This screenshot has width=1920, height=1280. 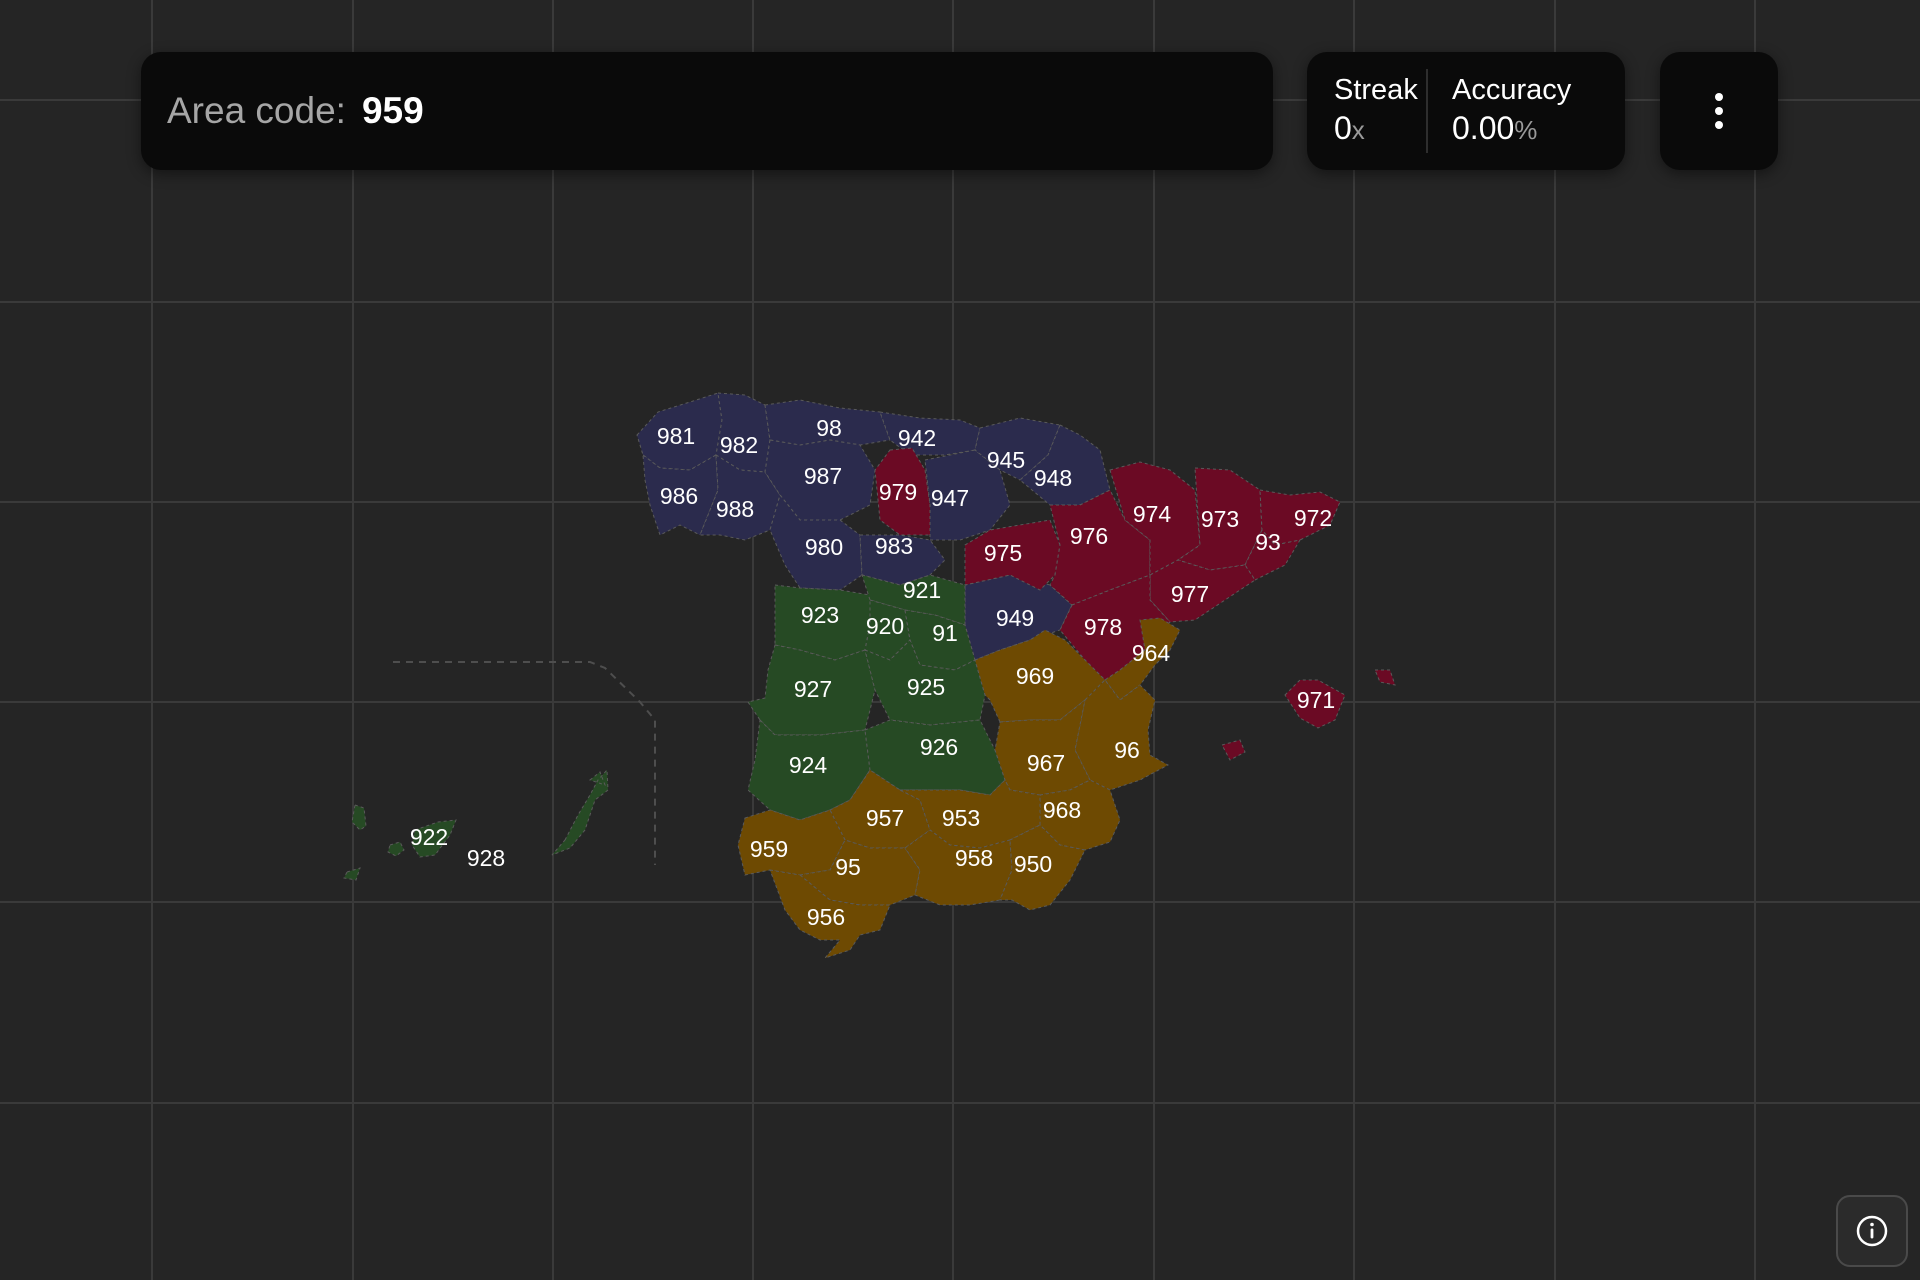 What do you see at coordinates (1358, 130) in the screenshot?
I see `streak-unit: x` at bounding box center [1358, 130].